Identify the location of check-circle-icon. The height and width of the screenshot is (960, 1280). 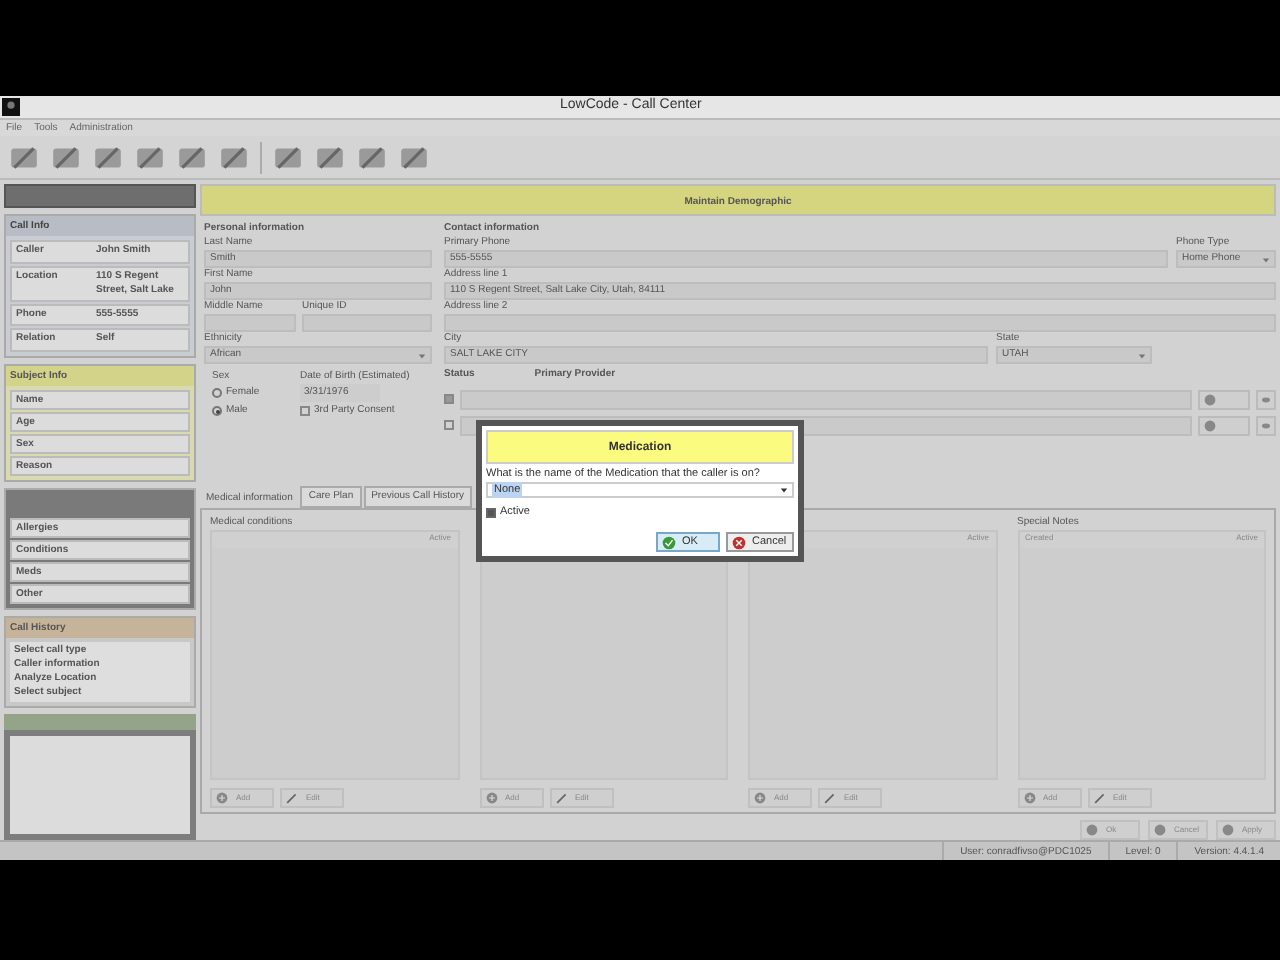
(669, 542).